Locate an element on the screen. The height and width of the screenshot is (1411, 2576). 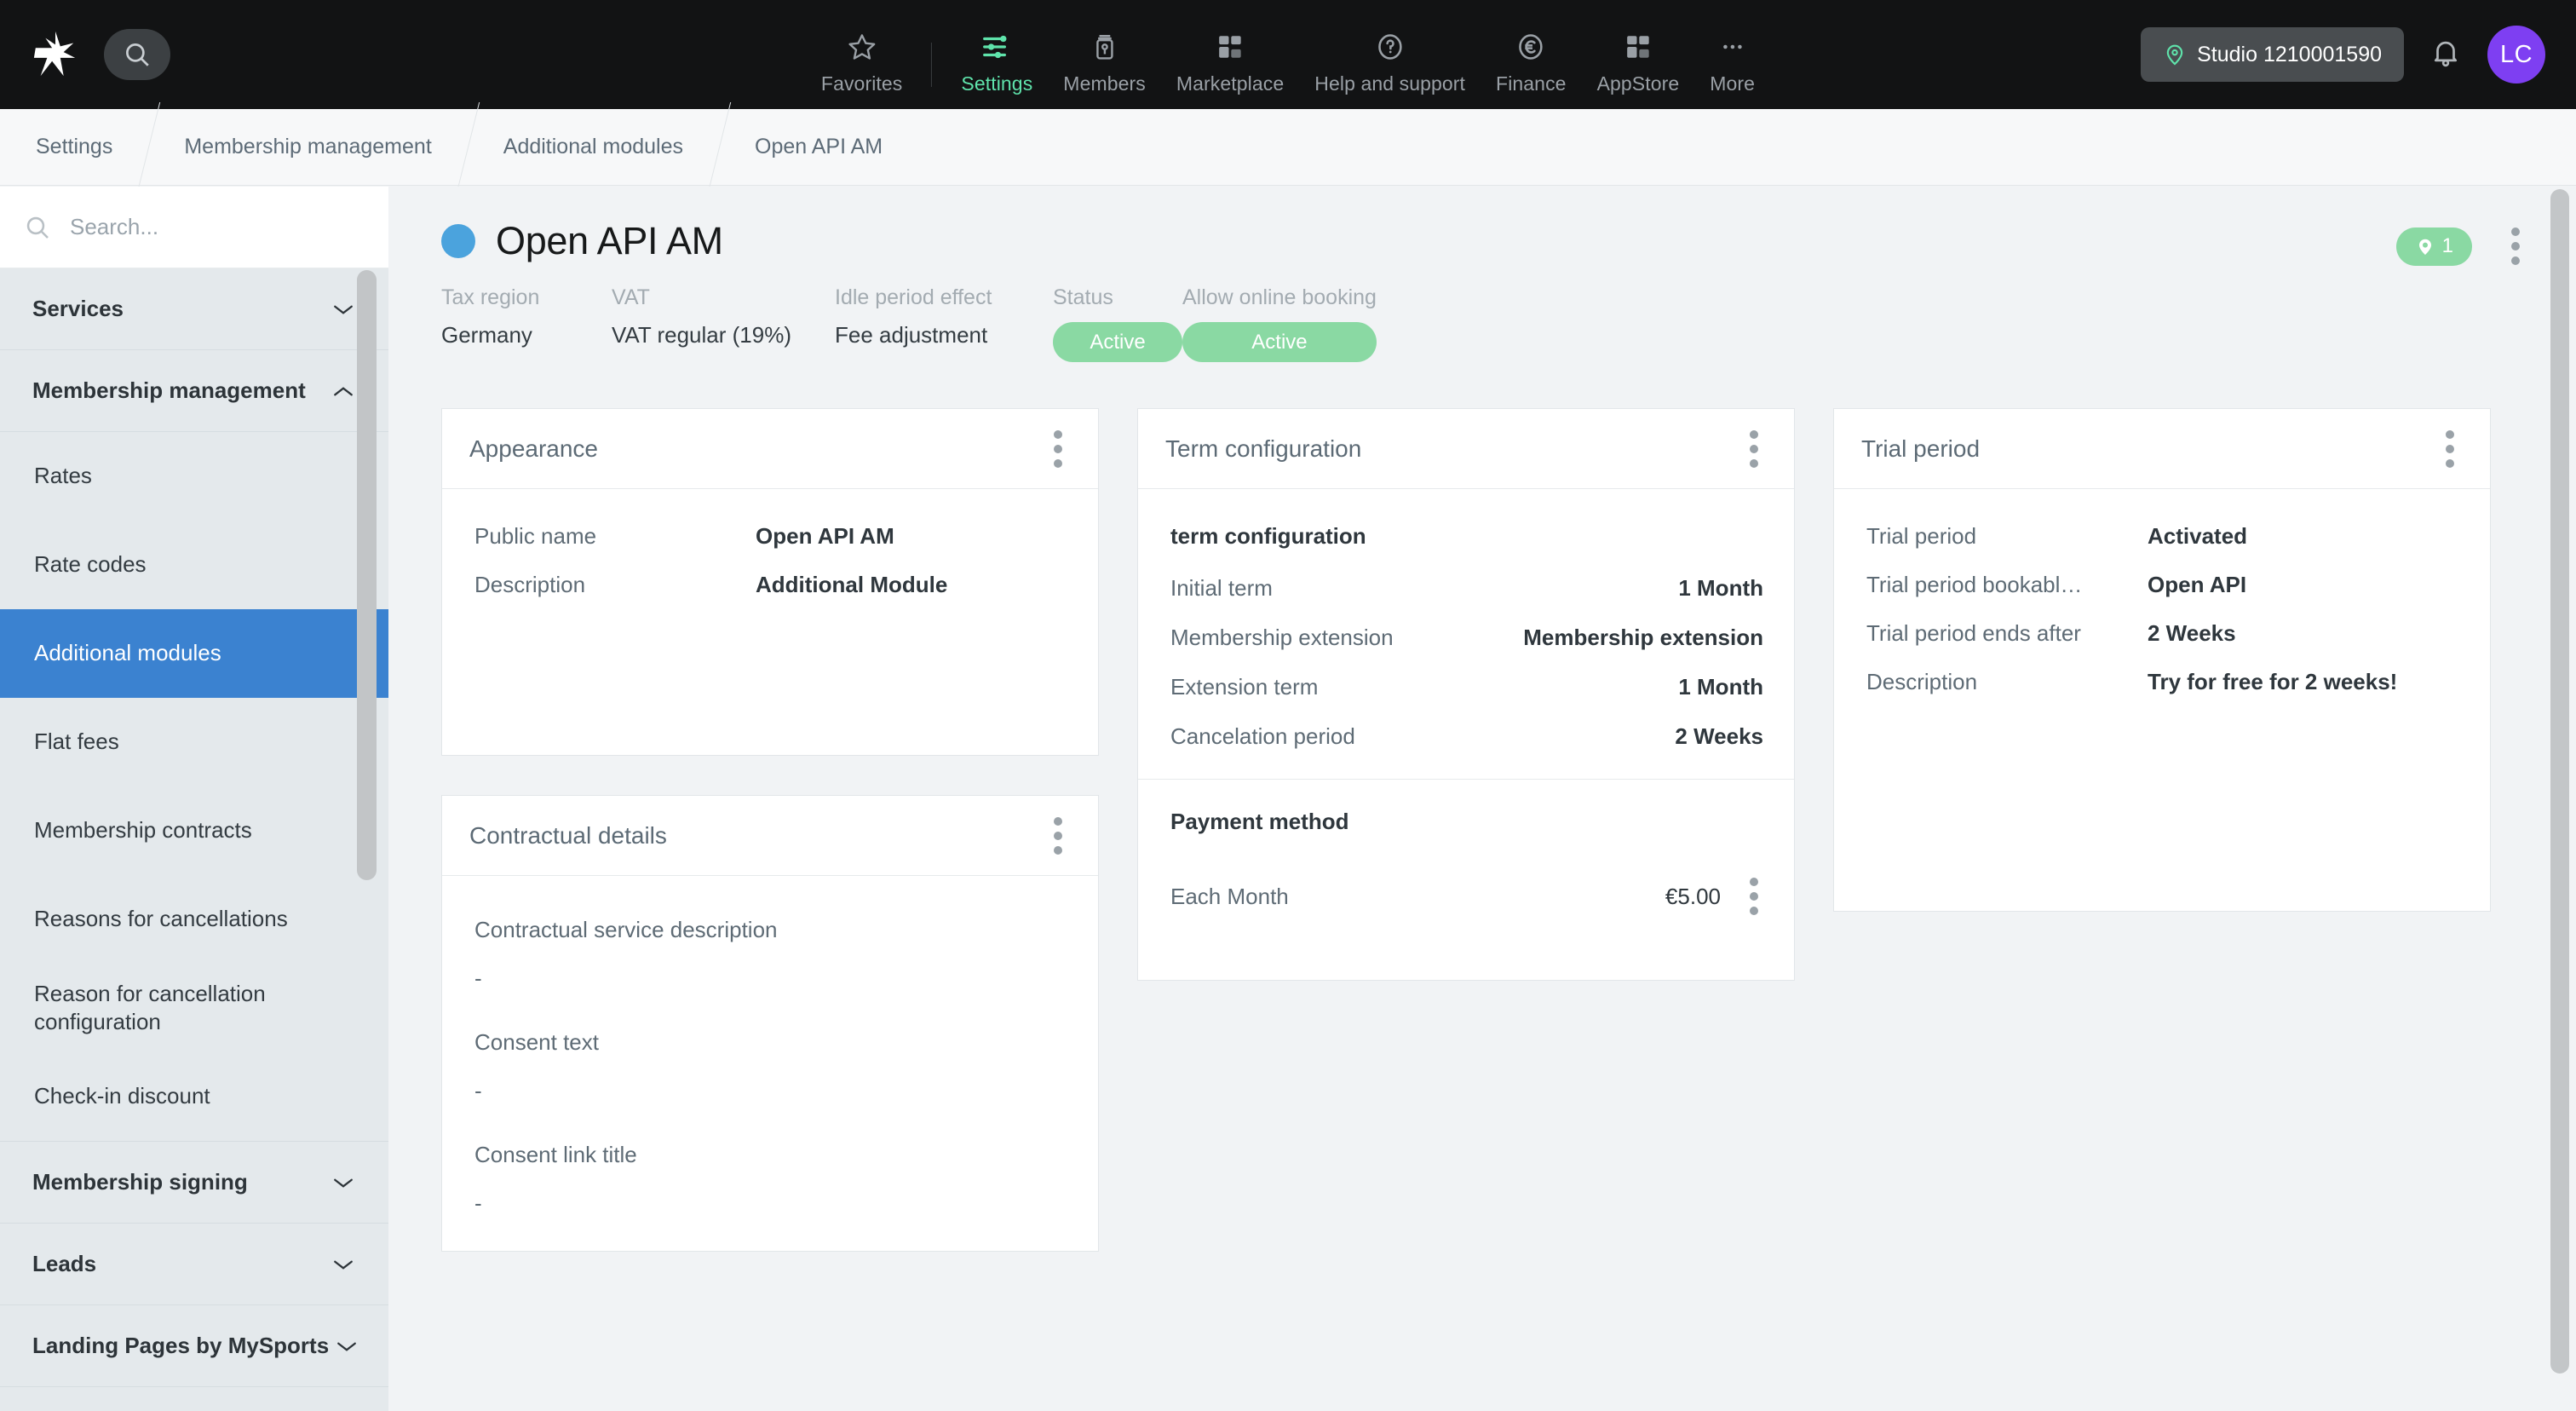
row-value: Try for free for 2 weeks! is located at coordinates (2273, 681).